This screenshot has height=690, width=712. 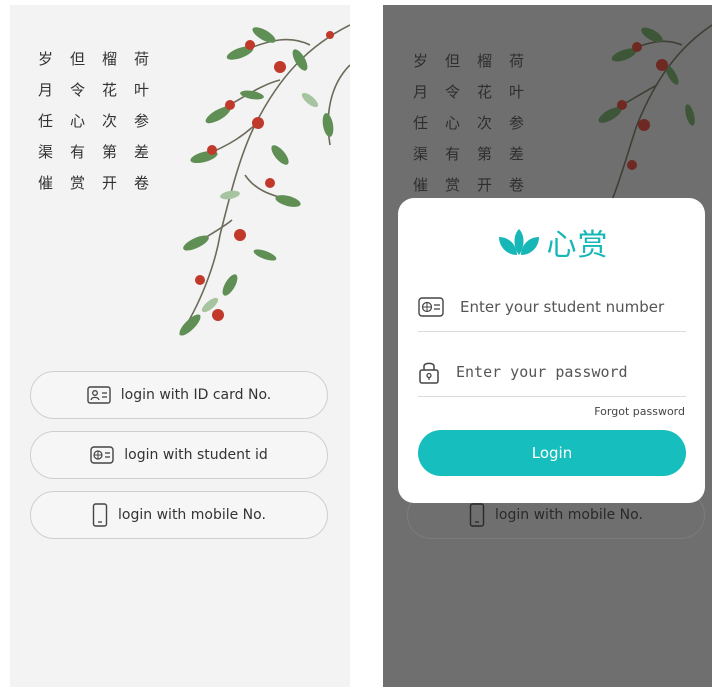 What do you see at coordinates (517, 61) in the screenshot?
I see `poem-char: 荷` at bounding box center [517, 61].